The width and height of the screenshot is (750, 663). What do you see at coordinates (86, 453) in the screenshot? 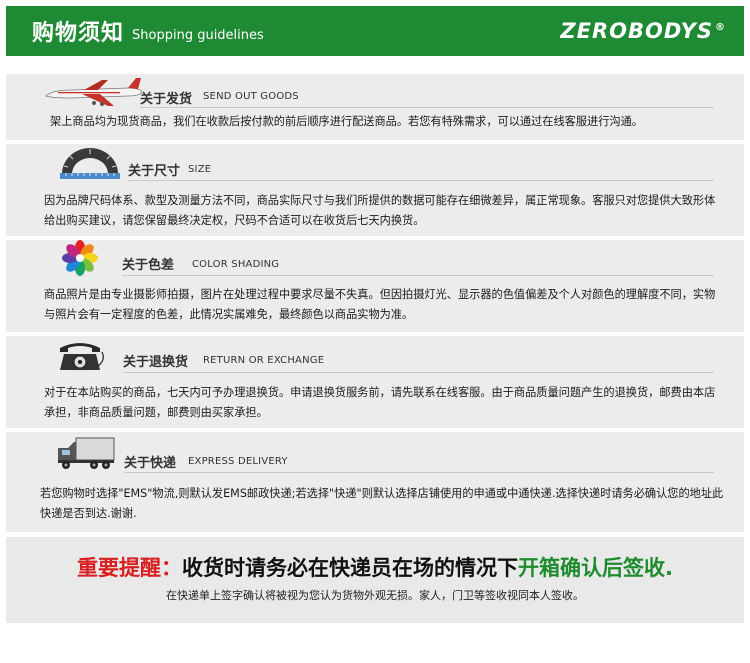
I see `truck-icon` at bounding box center [86, 453].